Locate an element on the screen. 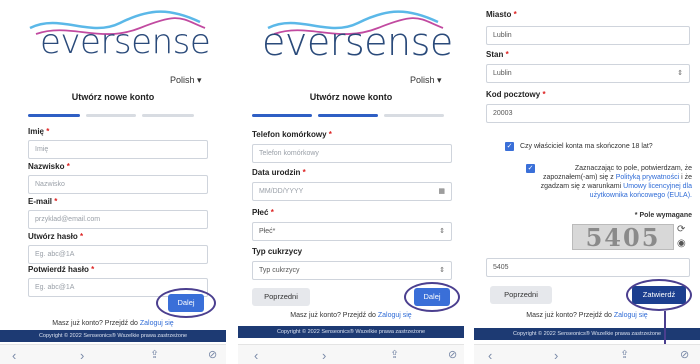 The image size is (700, 364). confirm-password-label: Potwierdź hasło * is located at coordinates (61, 269).